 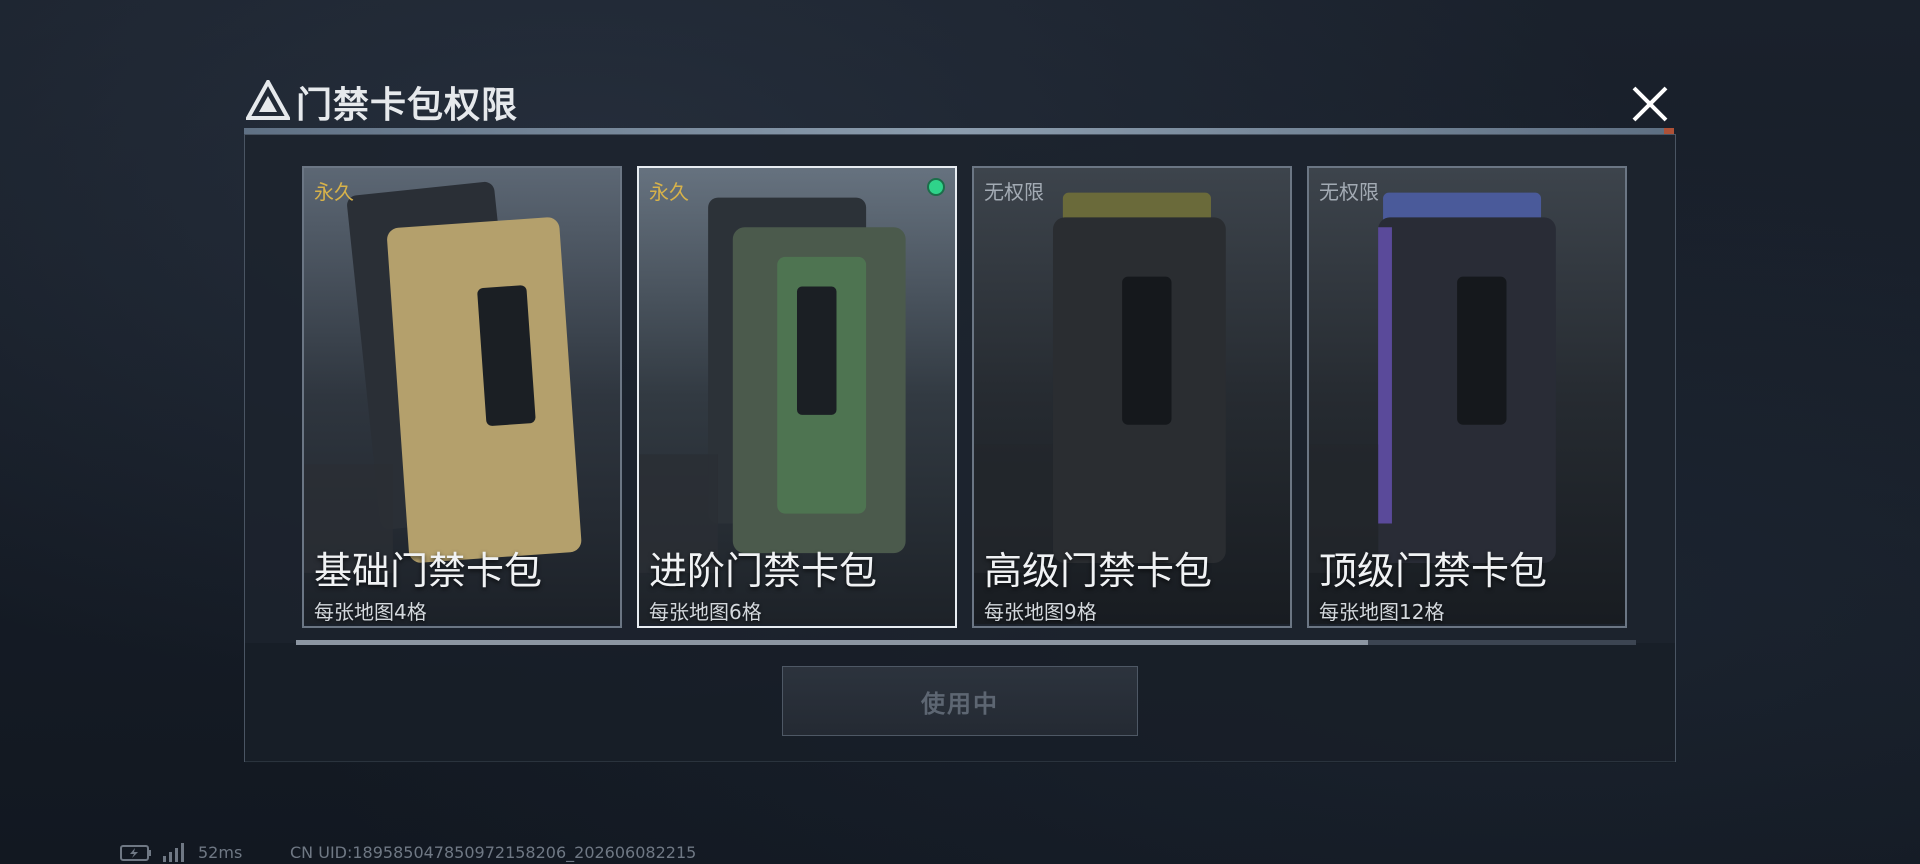 I want to click on dialog-title: 门禁卡包权限, so click(x=407, y=105).